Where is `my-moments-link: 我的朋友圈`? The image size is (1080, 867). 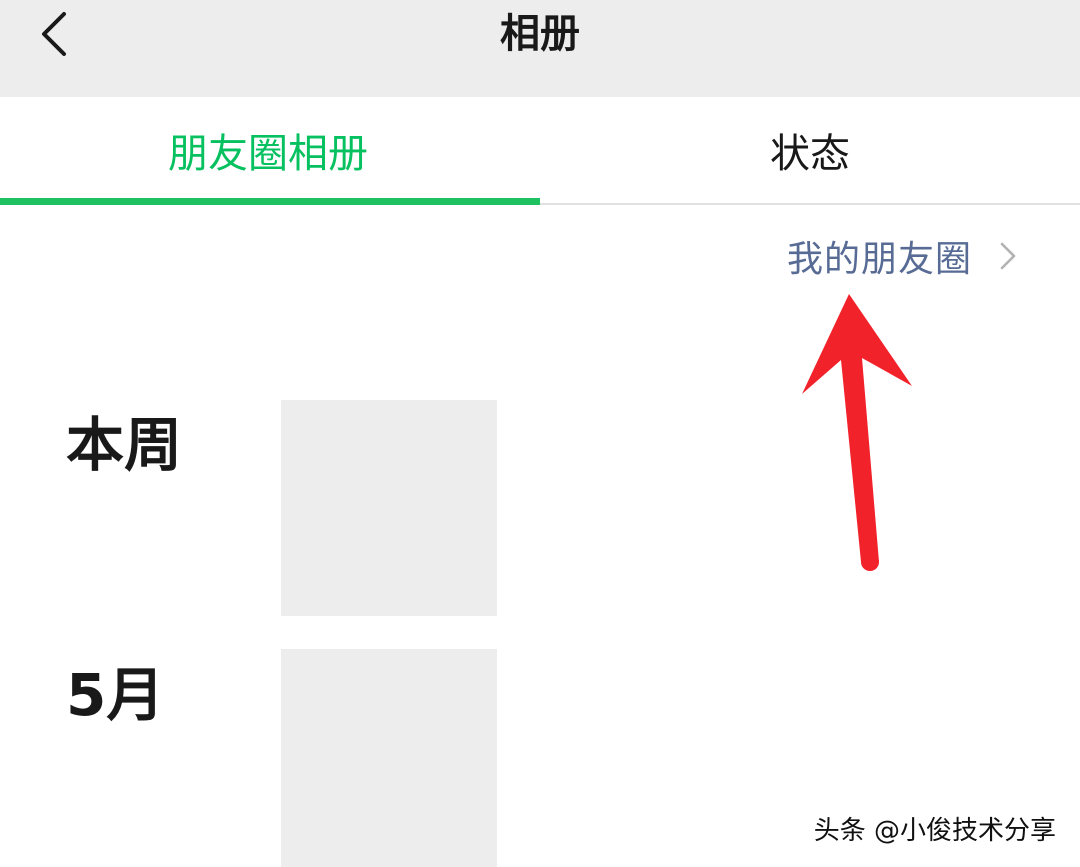 my-moments-link: 我的朋友圈 is located at coordinates (902, 256).